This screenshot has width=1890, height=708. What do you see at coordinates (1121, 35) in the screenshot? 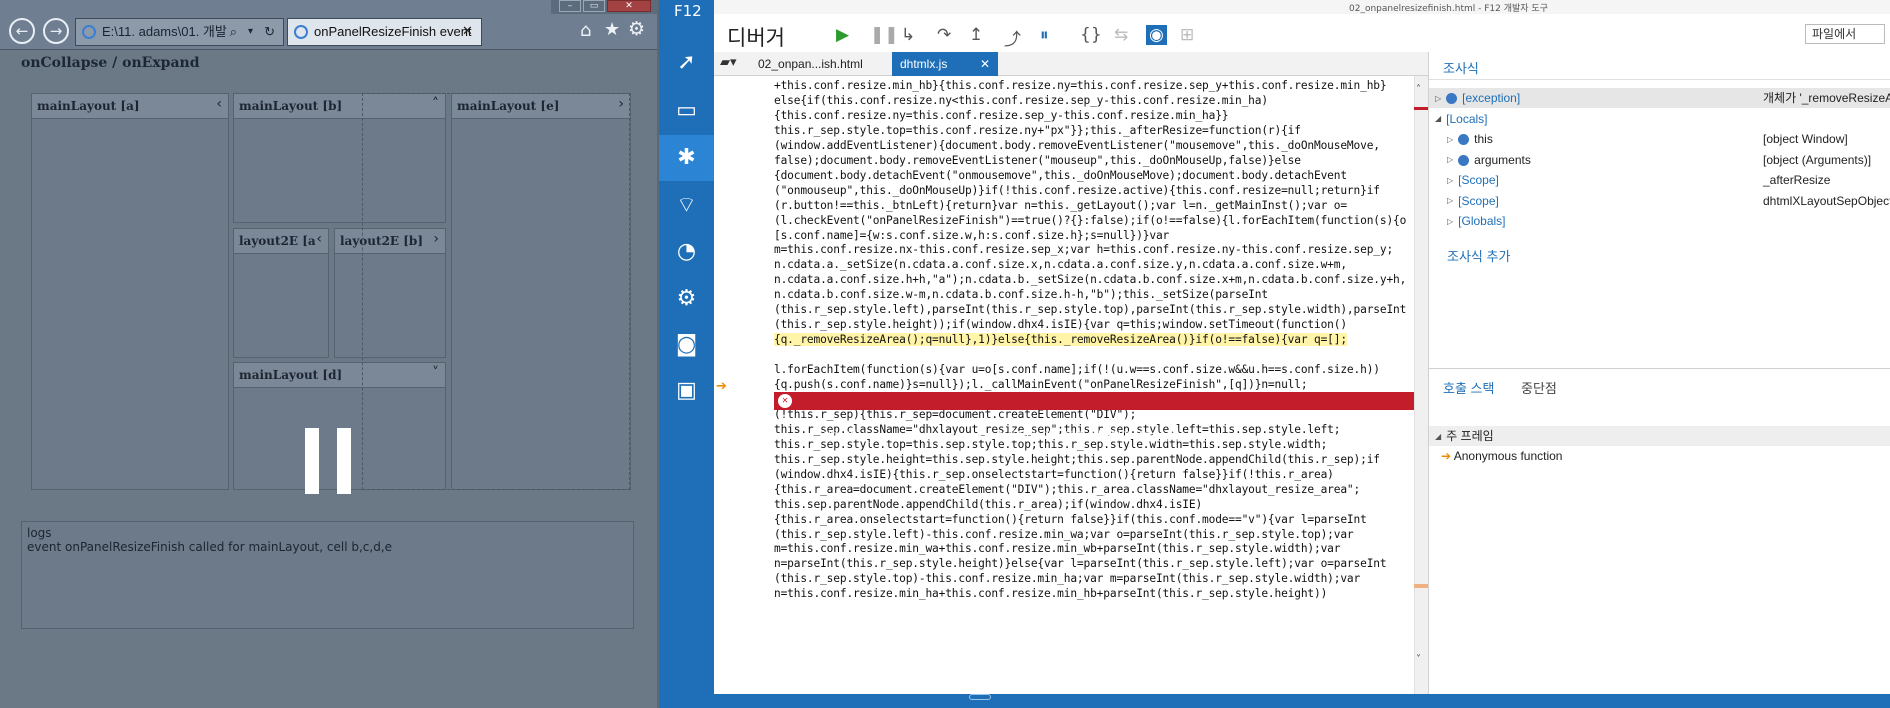
I see `word-wrap-icon: ⇆` at bounding box center [1121, 35].